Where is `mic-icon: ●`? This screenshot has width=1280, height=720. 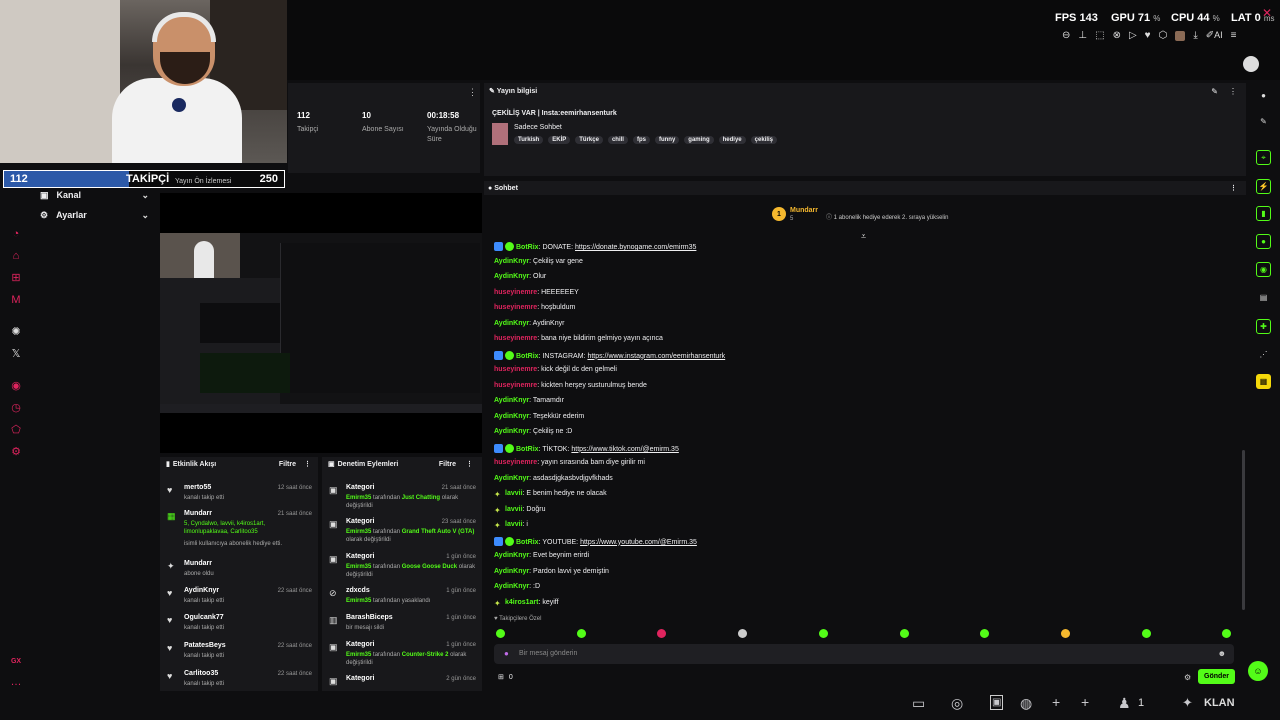
mic-icon: ● is located at coordinates (506, 653).